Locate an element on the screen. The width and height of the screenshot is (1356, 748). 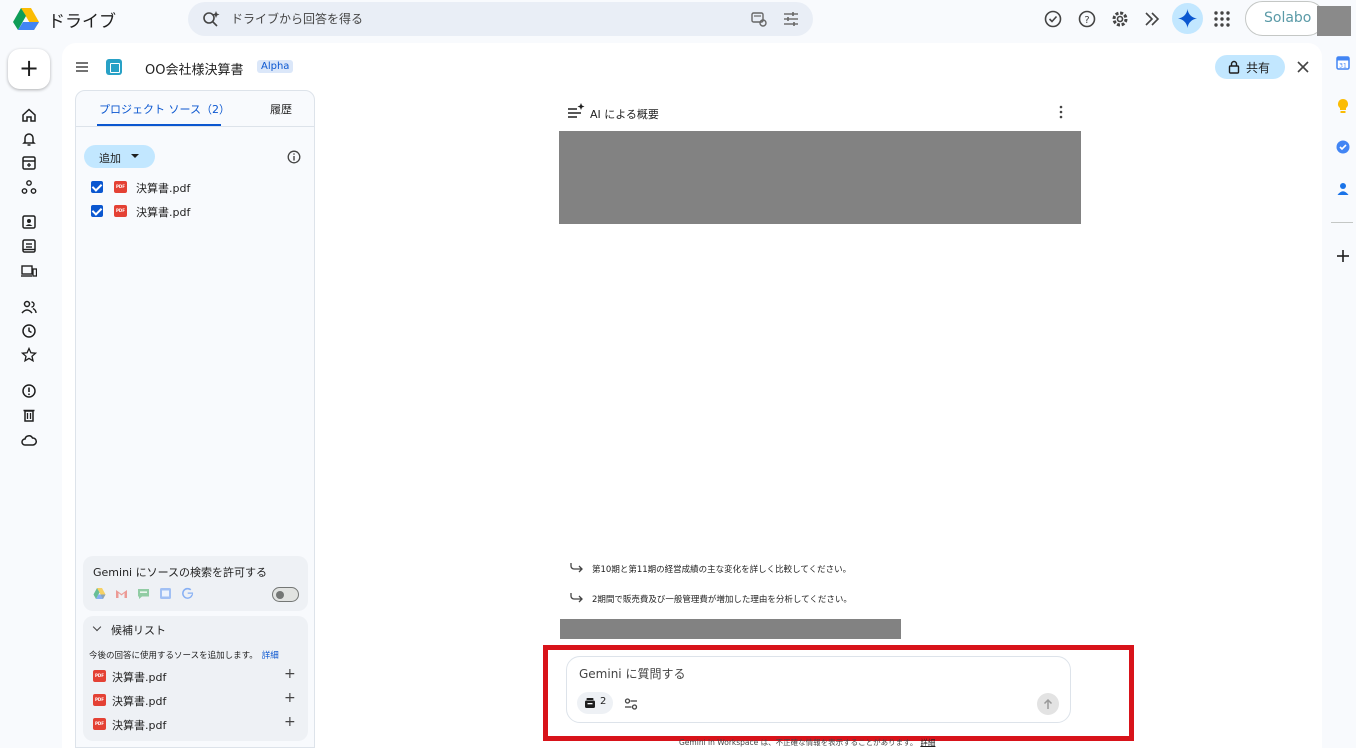
lock-icon is located at coordinates (1234, 67).